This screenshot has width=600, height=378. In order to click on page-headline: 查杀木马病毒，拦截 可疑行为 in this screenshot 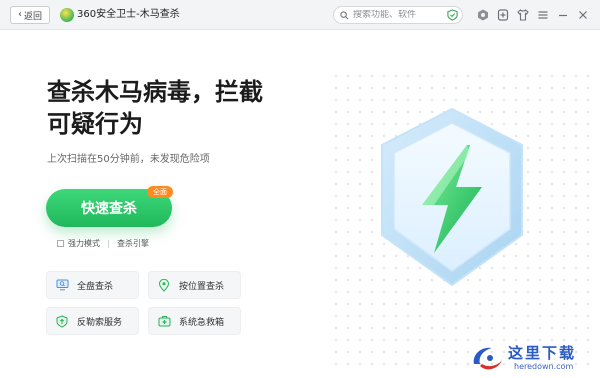, I will do `click(155, 108)`.